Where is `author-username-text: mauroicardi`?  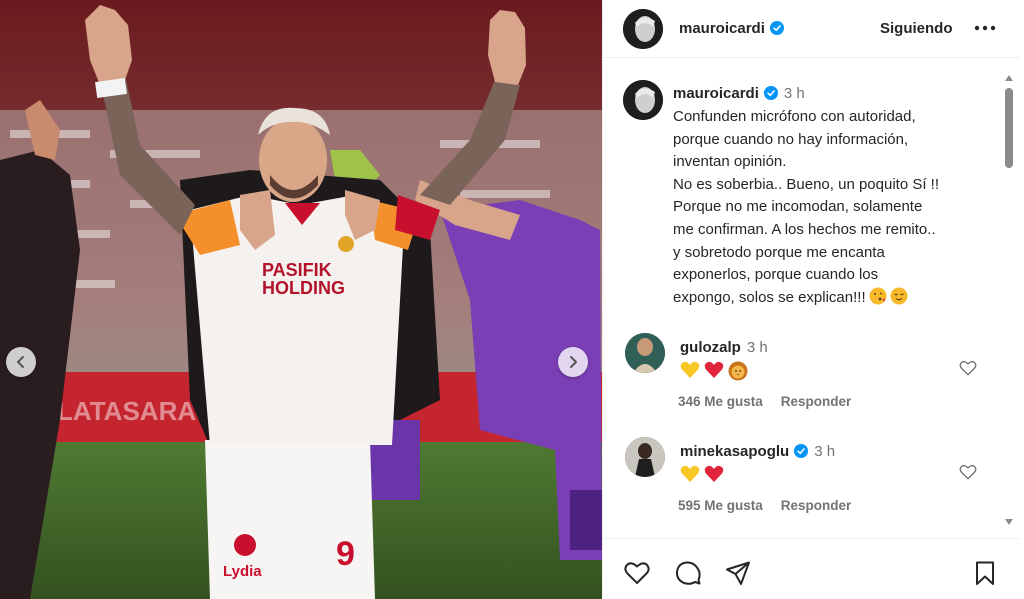 author-username-text: mauroicardi is located at coordinates (722, 28).